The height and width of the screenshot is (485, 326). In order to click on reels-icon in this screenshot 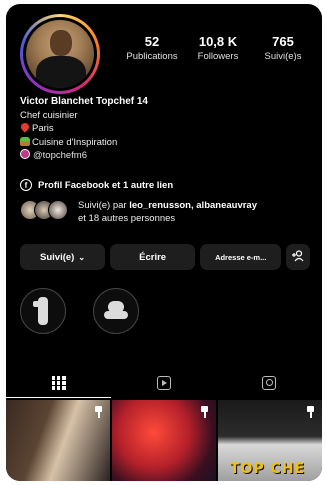, I will do `click(163, 383)`.